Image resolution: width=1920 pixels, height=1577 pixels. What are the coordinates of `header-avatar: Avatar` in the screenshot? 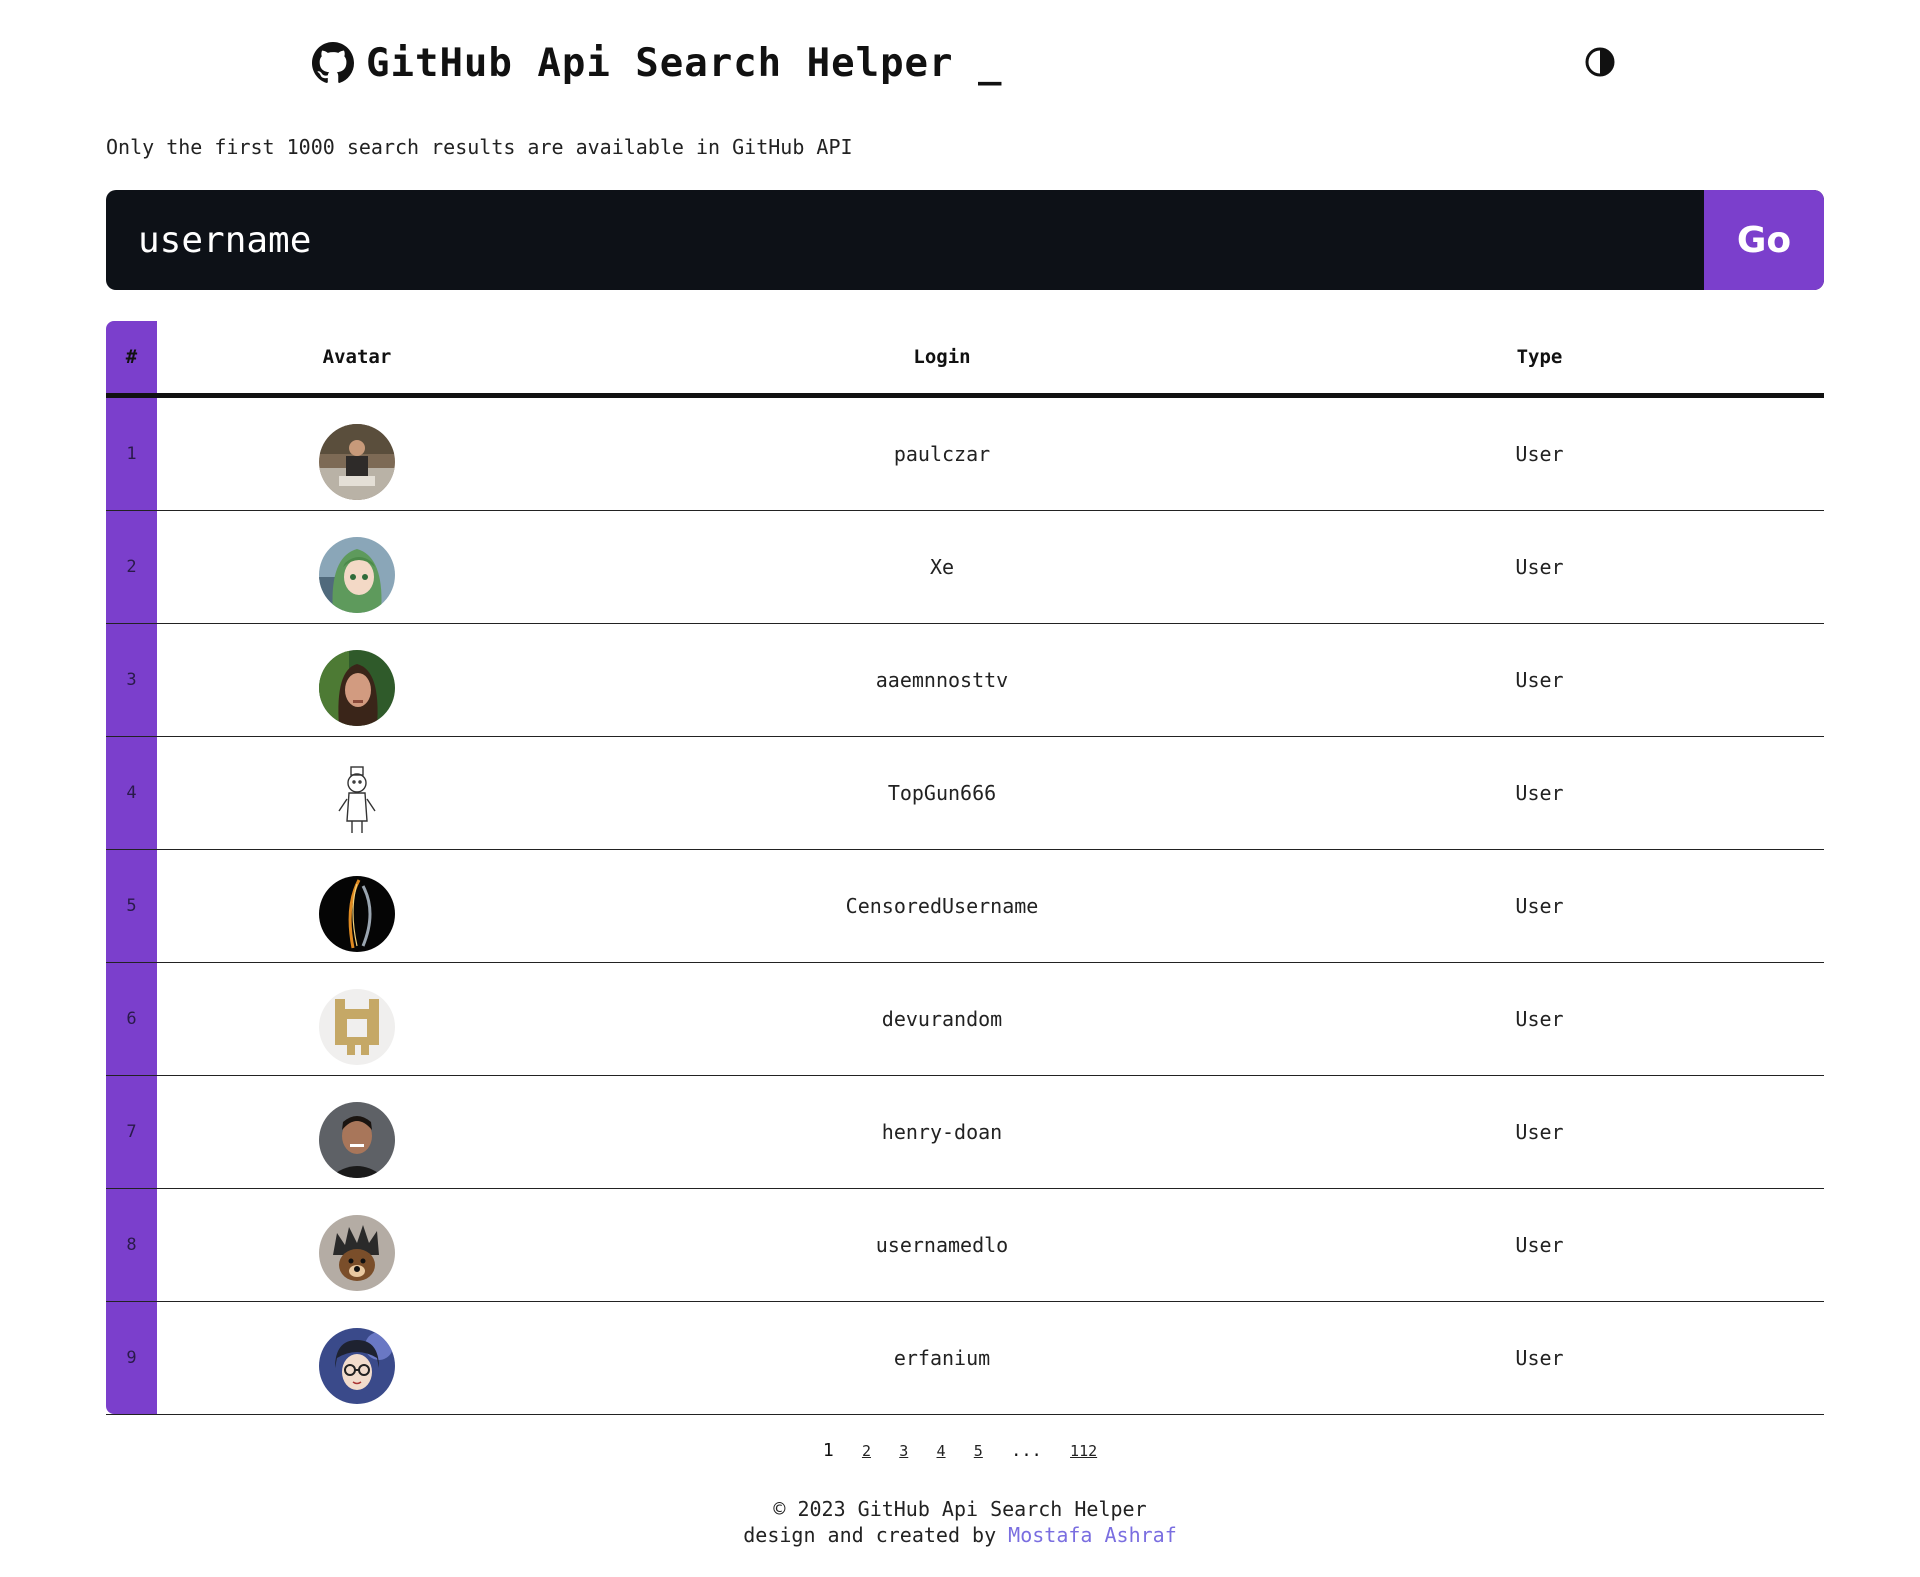 It's located at (357, 357).